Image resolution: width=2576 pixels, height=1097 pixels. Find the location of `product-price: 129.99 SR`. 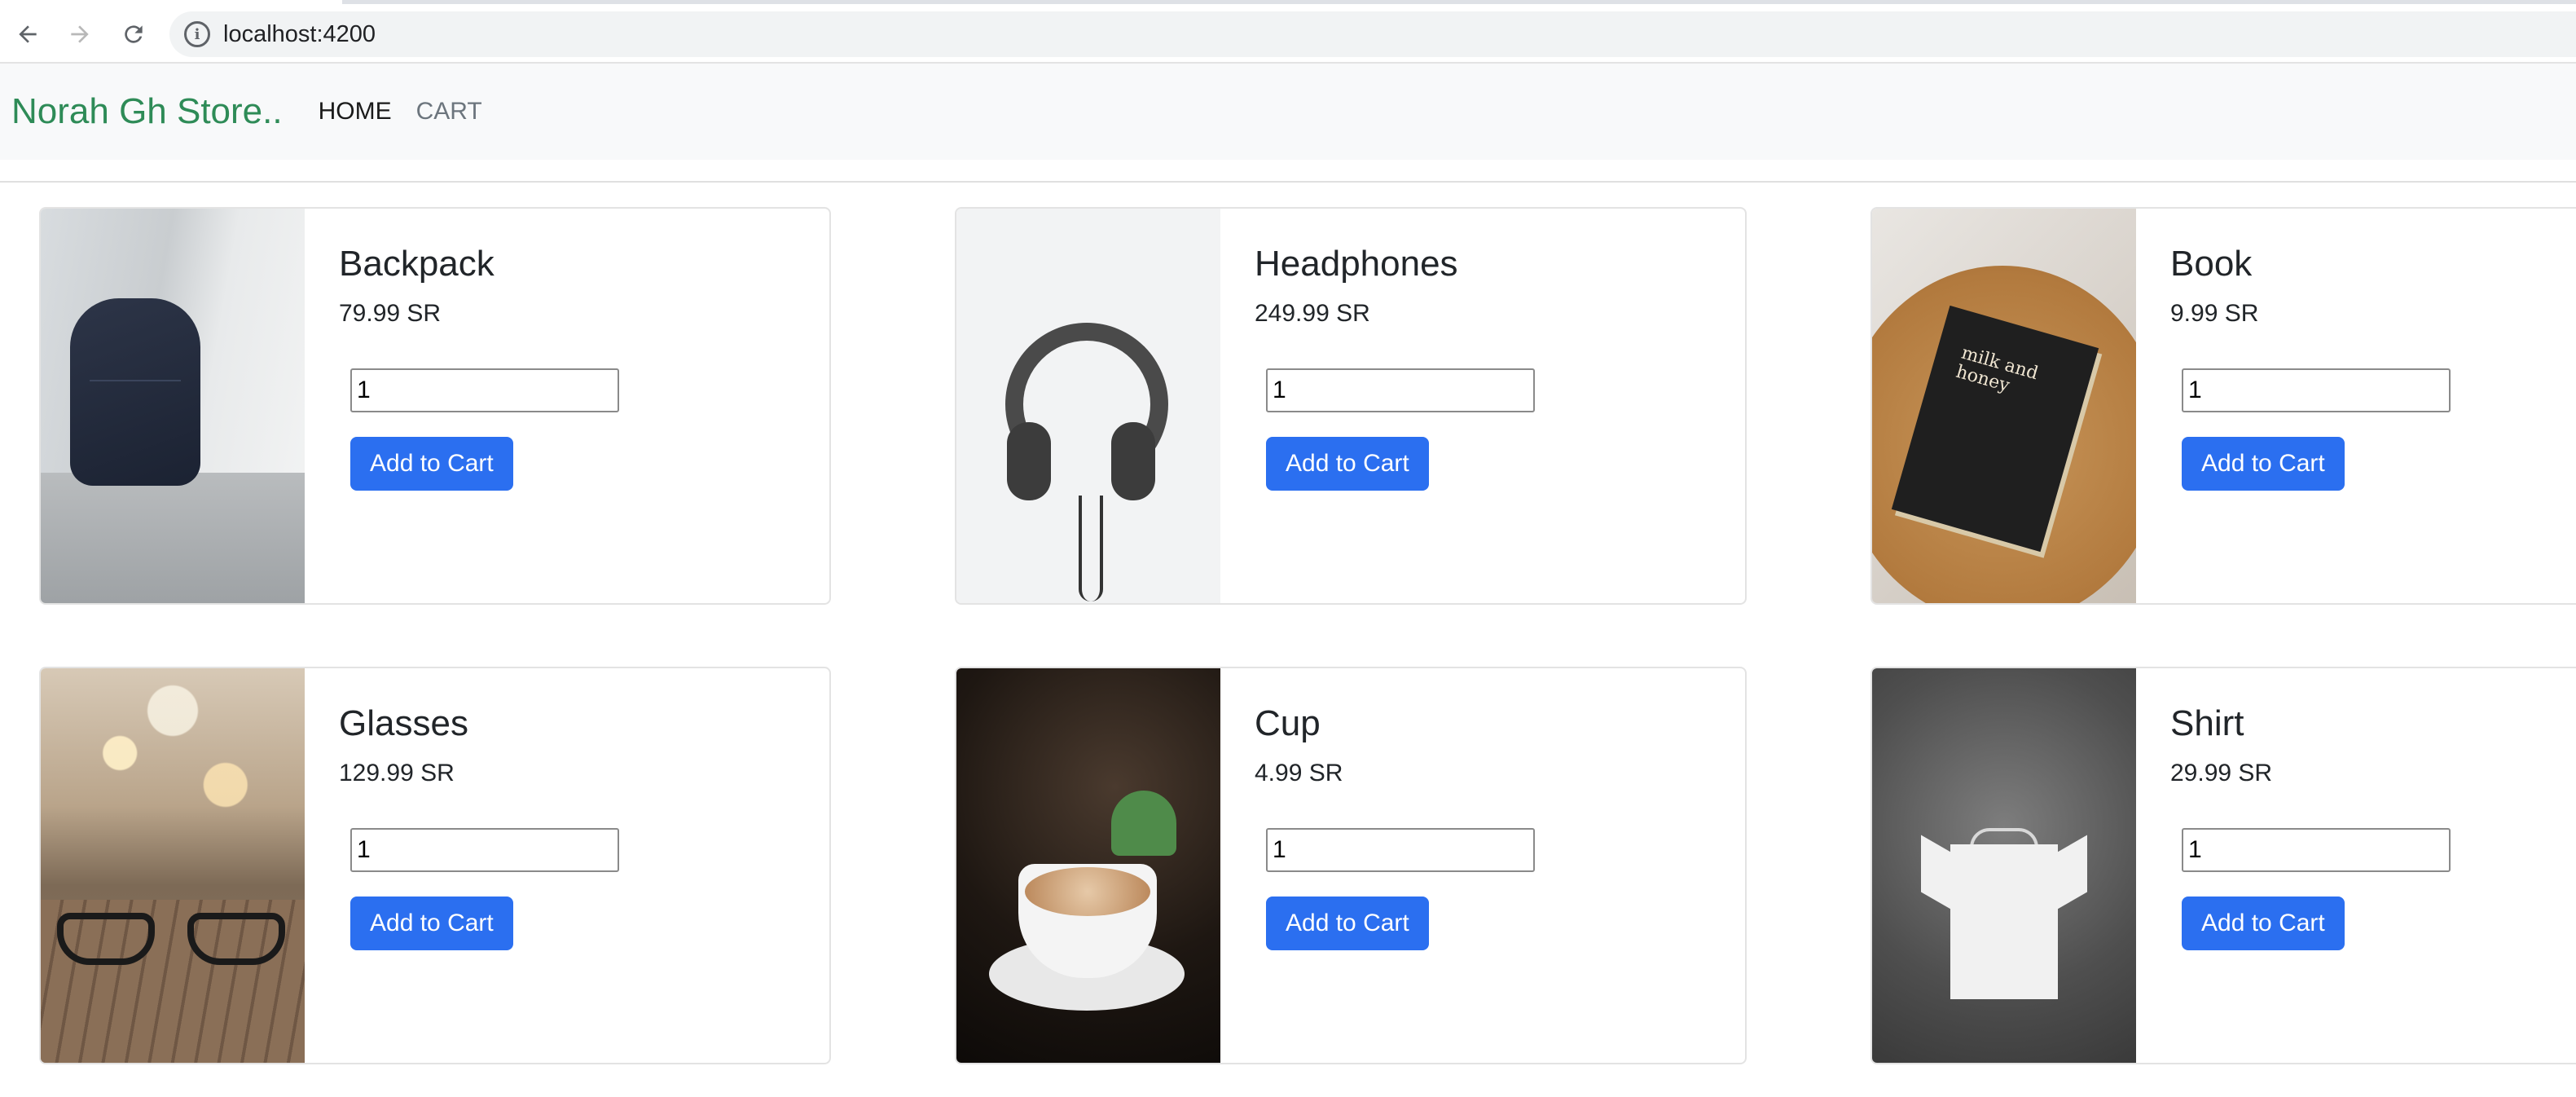

product-price: 129.99 SR is located at coordinates (397, 773).